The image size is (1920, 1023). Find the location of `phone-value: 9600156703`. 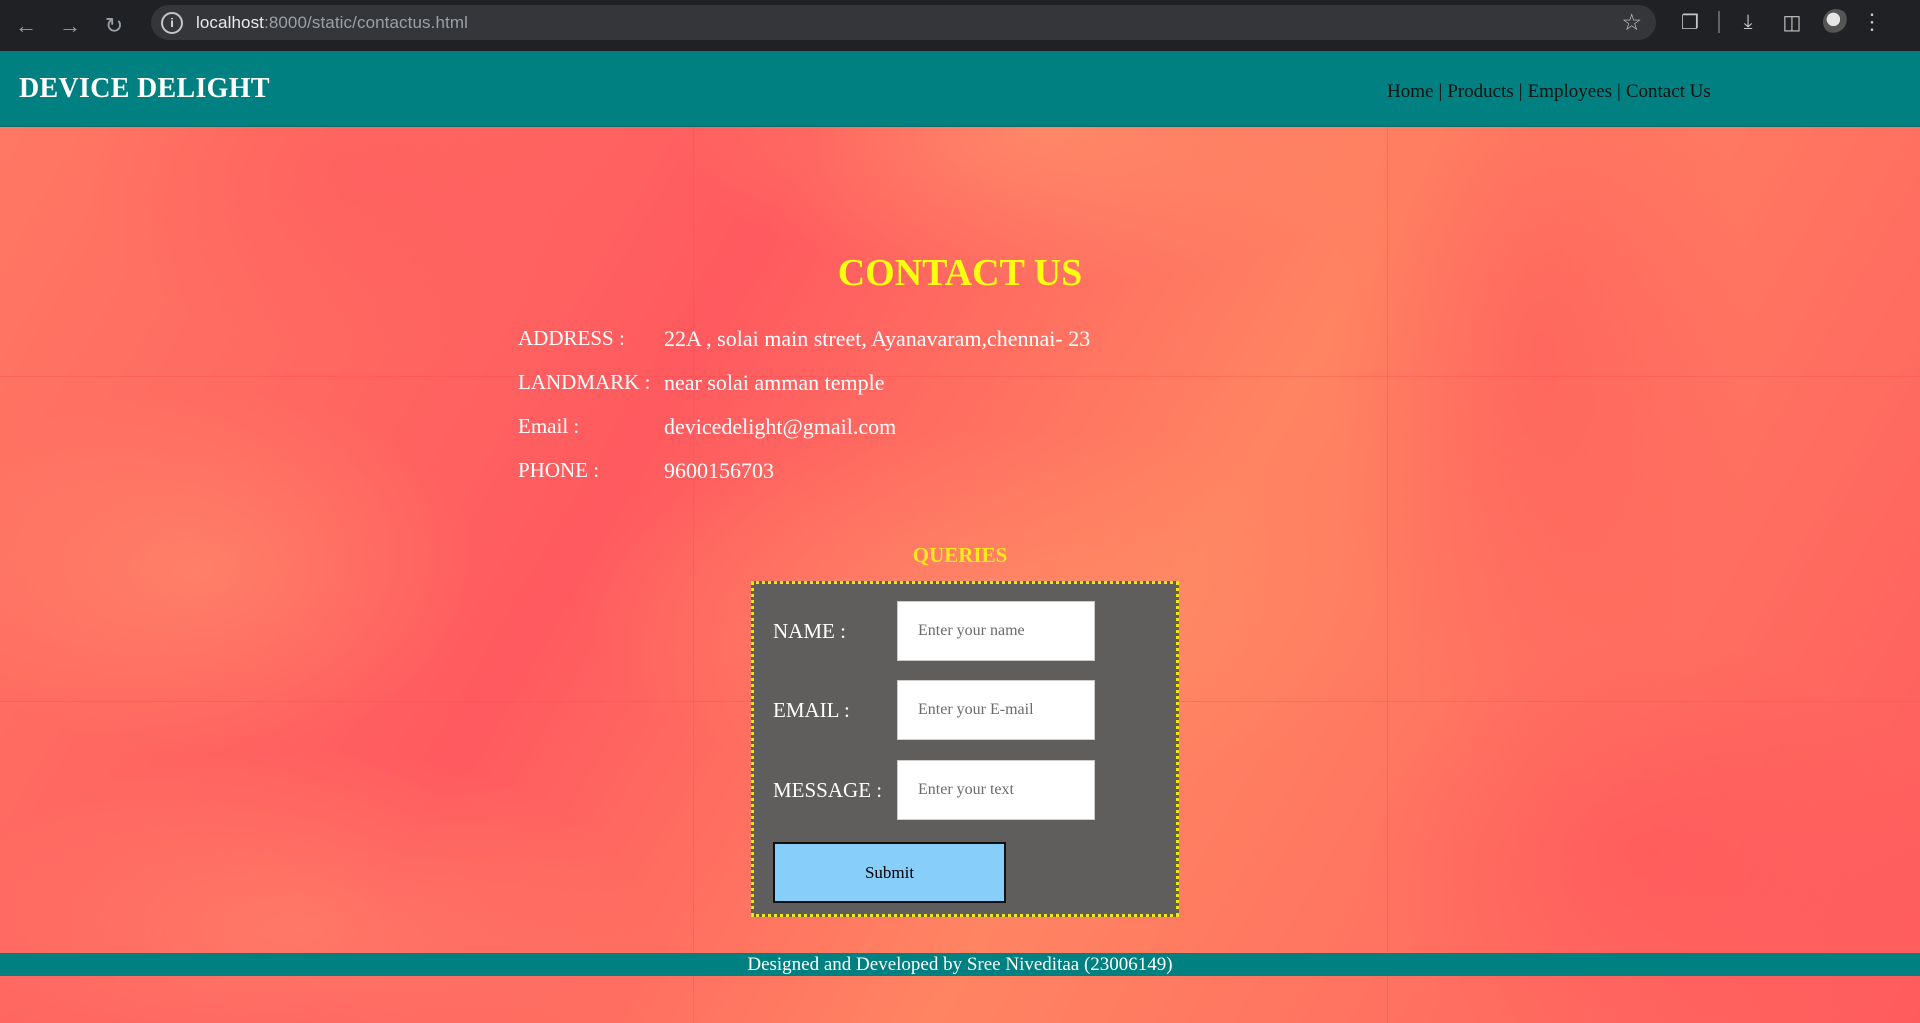

phone-value: 9600156703 is located at coordinates (719, 470).